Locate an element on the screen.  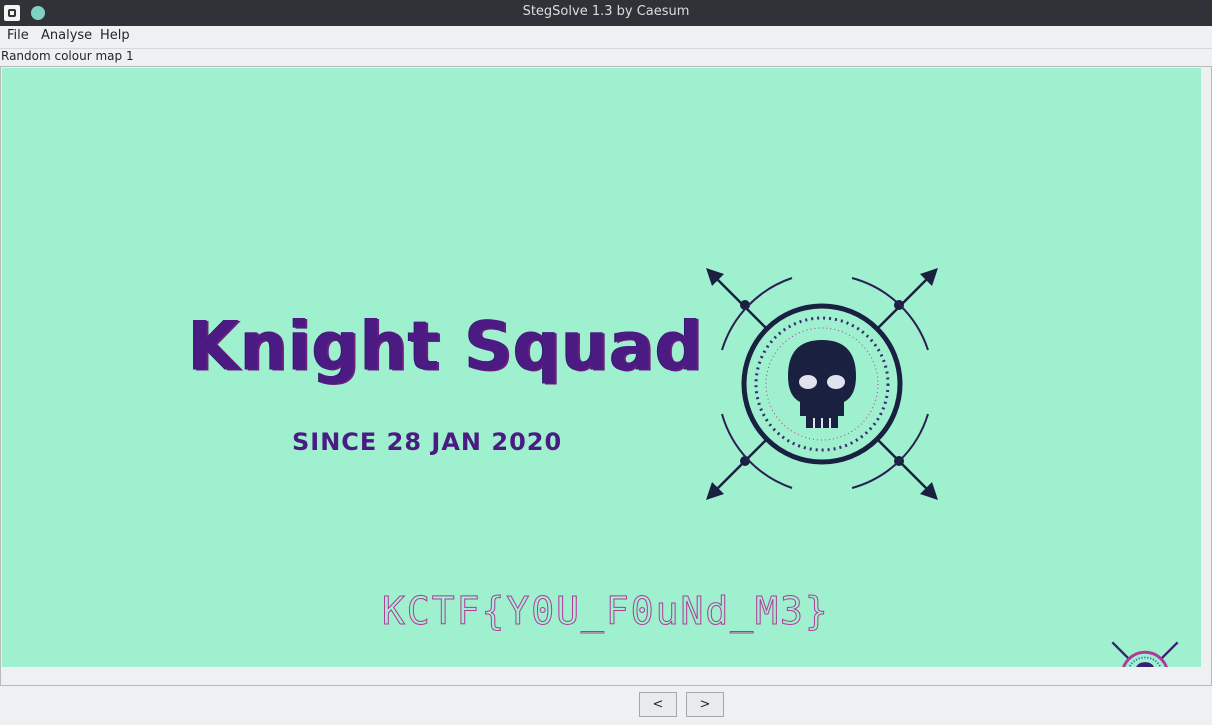
menu-help: Help is located at coordinates (115, 35).